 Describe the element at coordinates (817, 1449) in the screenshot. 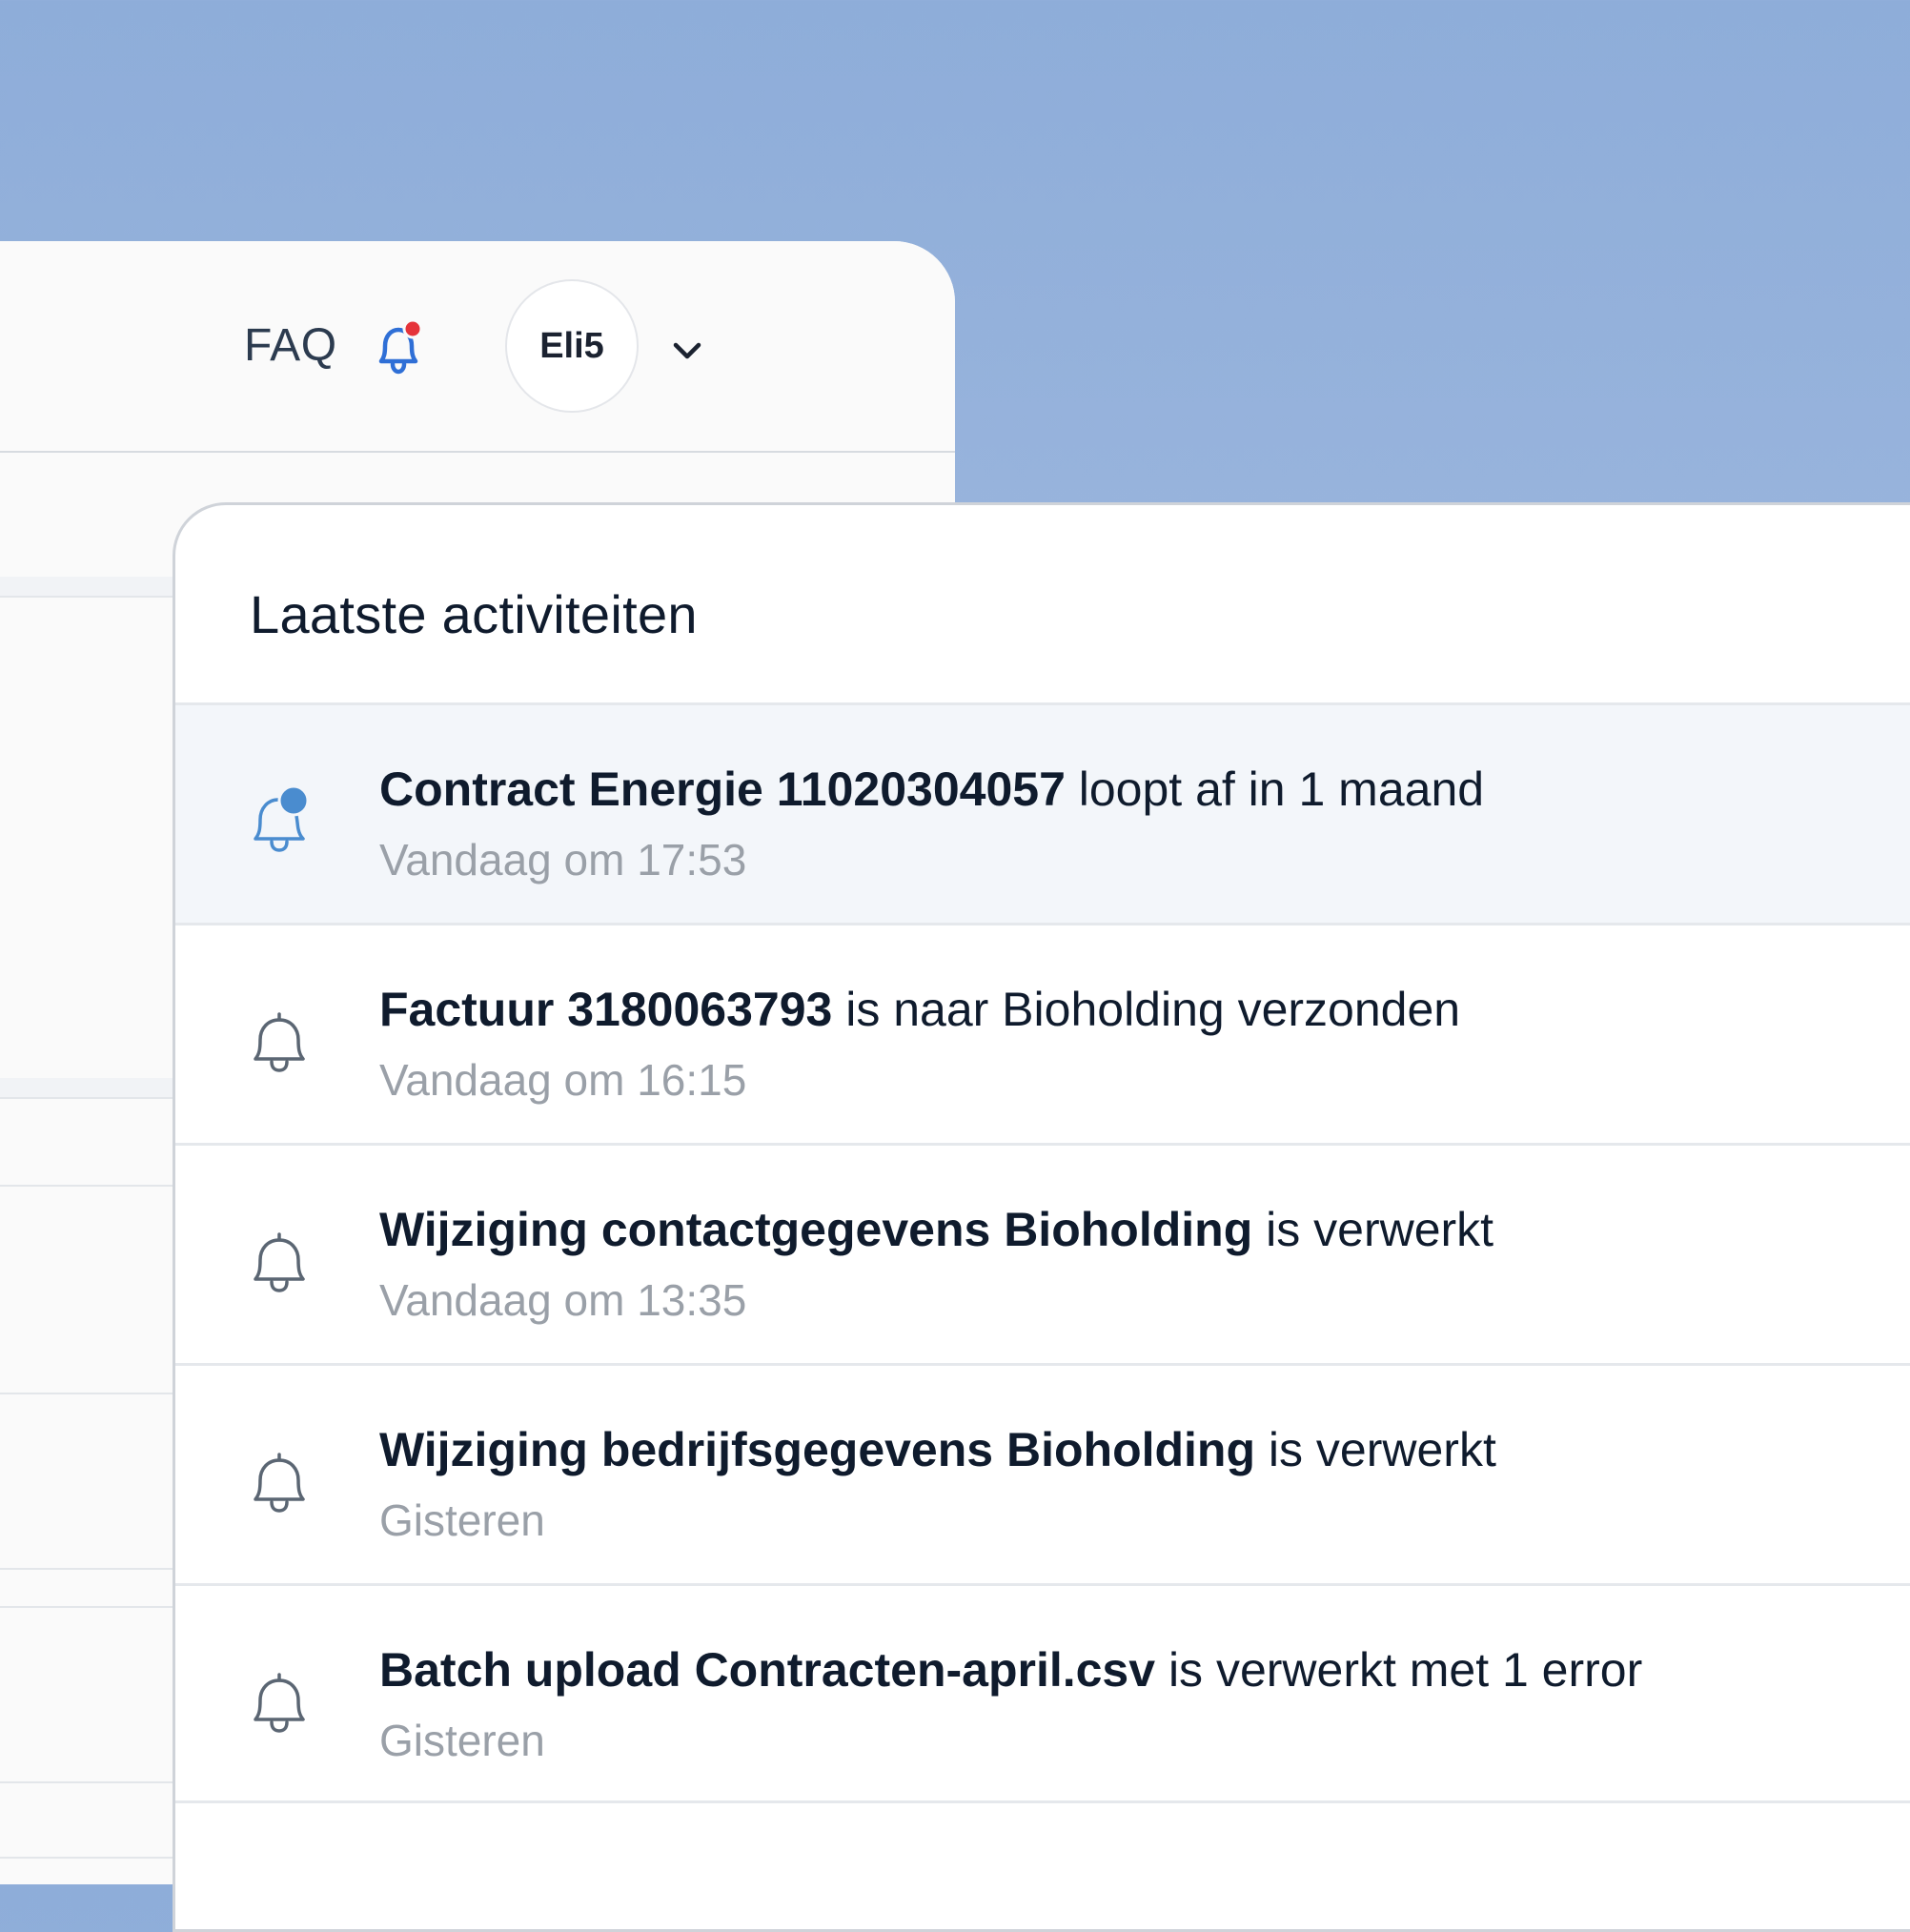

I see `activity-subject: Wijziging bedrijfsgegevens Bioholding` at that location.